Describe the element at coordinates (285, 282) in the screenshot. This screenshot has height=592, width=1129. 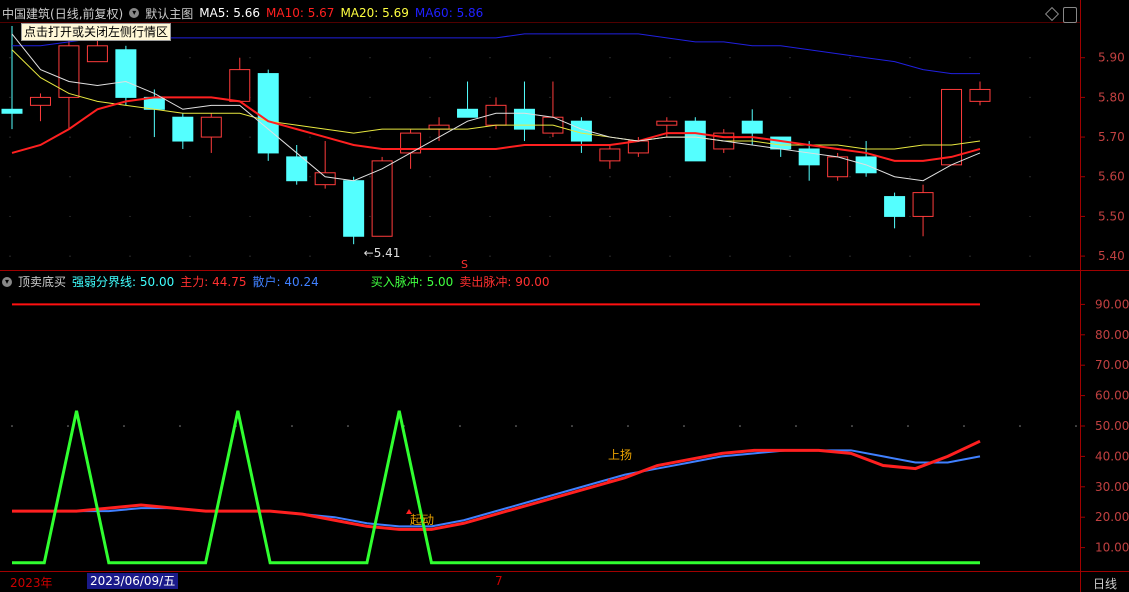
I see `sanhu-readout: 散户: 40.24` at that location.